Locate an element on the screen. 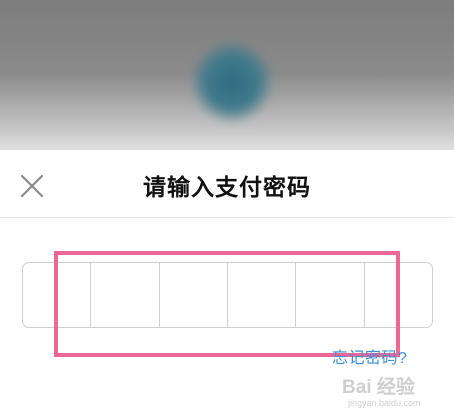 This screenshot has width=454, height=417. password-input is located at coordinates (227, 295).